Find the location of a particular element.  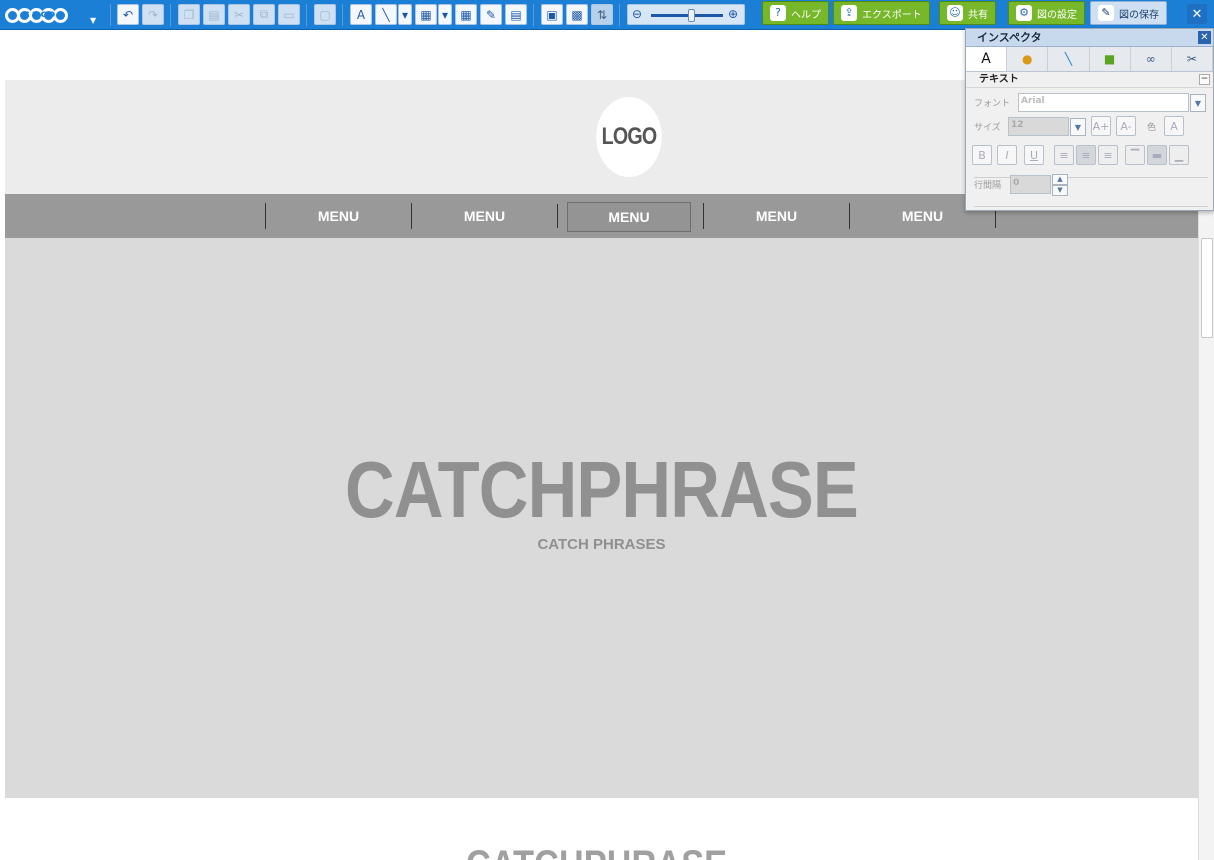

zoom-slider-track is located at coordinates (687, 15).